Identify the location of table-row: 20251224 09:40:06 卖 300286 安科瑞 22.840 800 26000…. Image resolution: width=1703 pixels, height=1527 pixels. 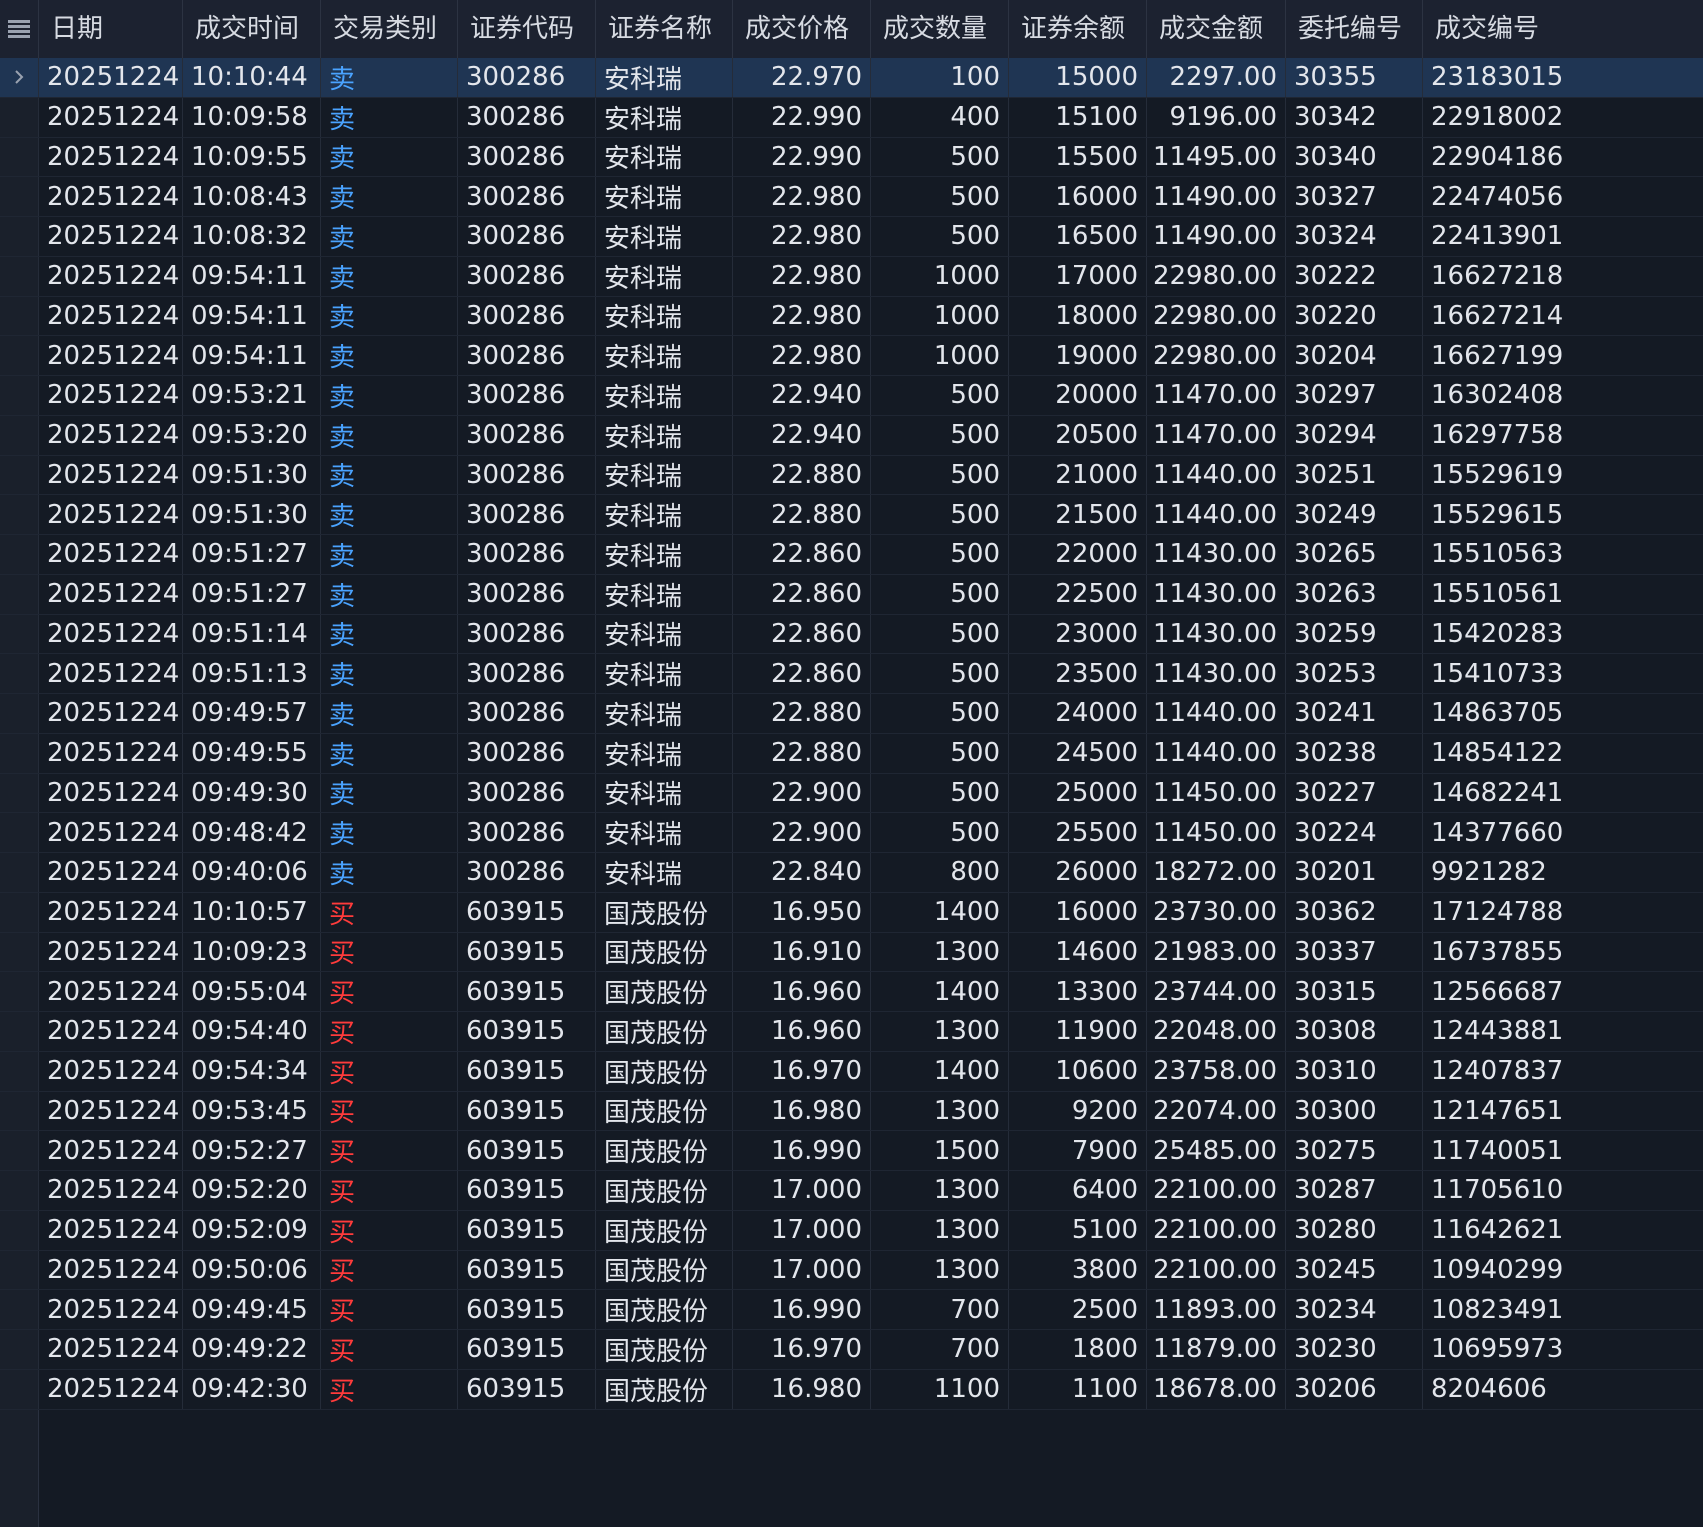
(851, 873).